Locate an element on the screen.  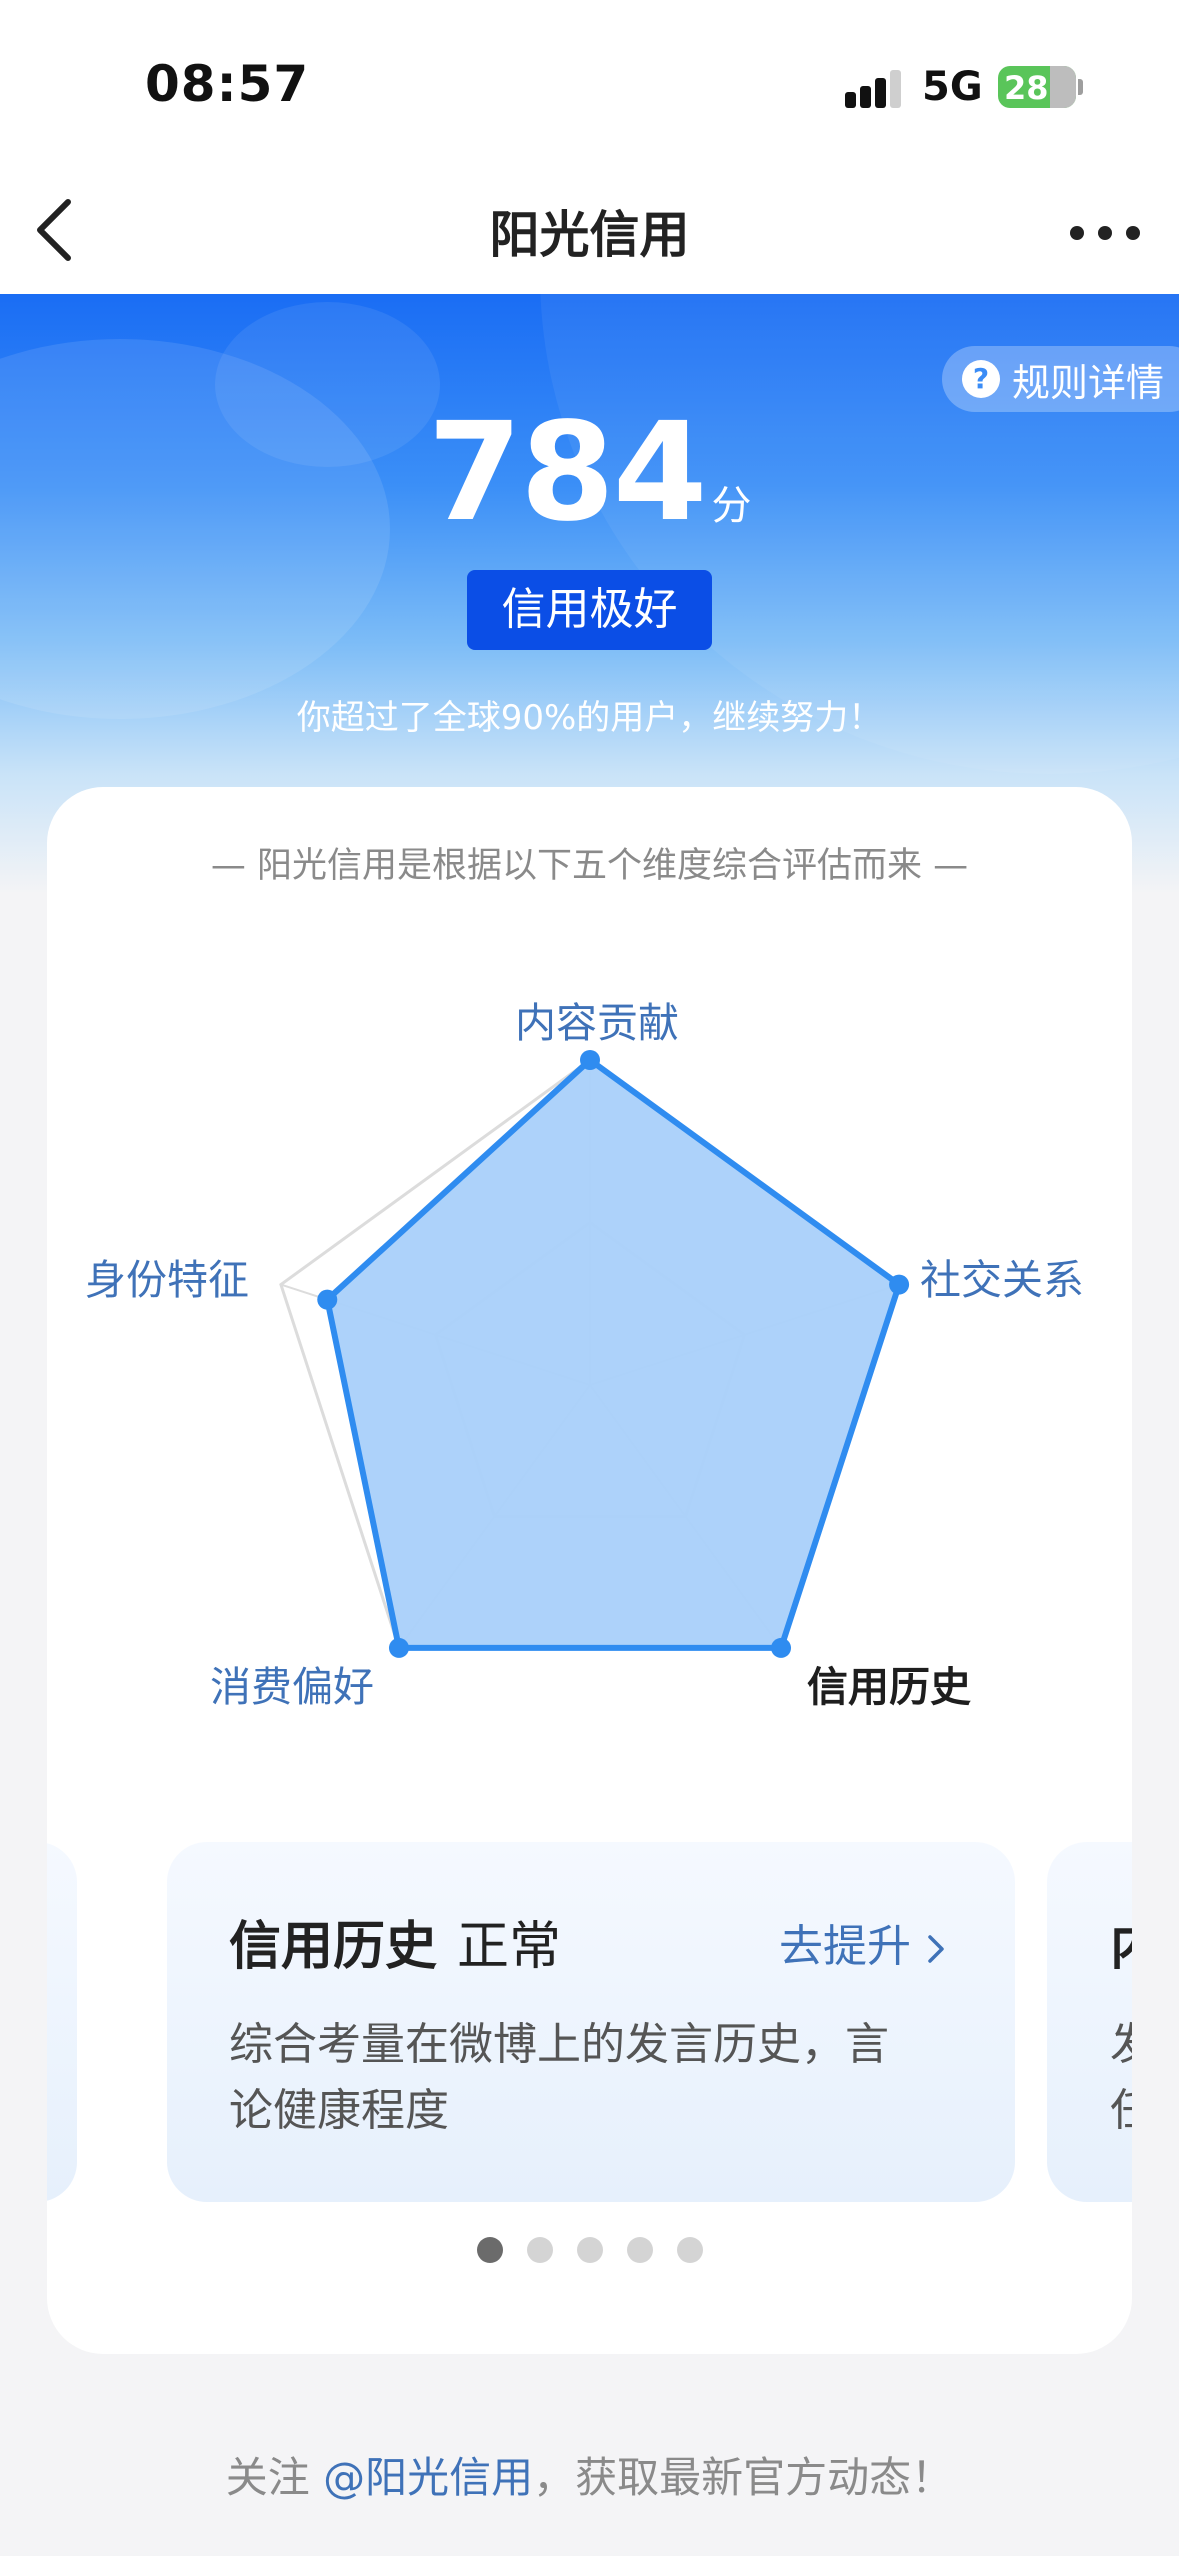
score-unit: 分 is located at coordinates (731, 506).